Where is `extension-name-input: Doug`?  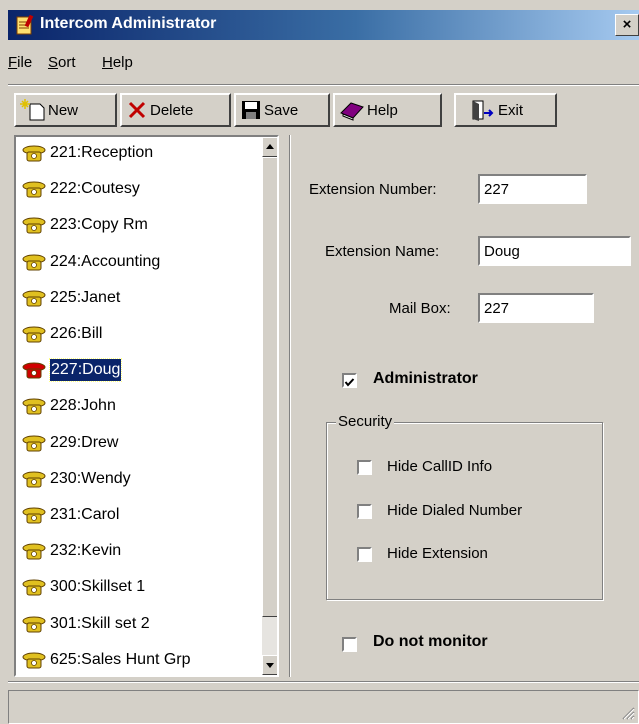
extension-name-input: Doug is located at coordinates (554, 251).